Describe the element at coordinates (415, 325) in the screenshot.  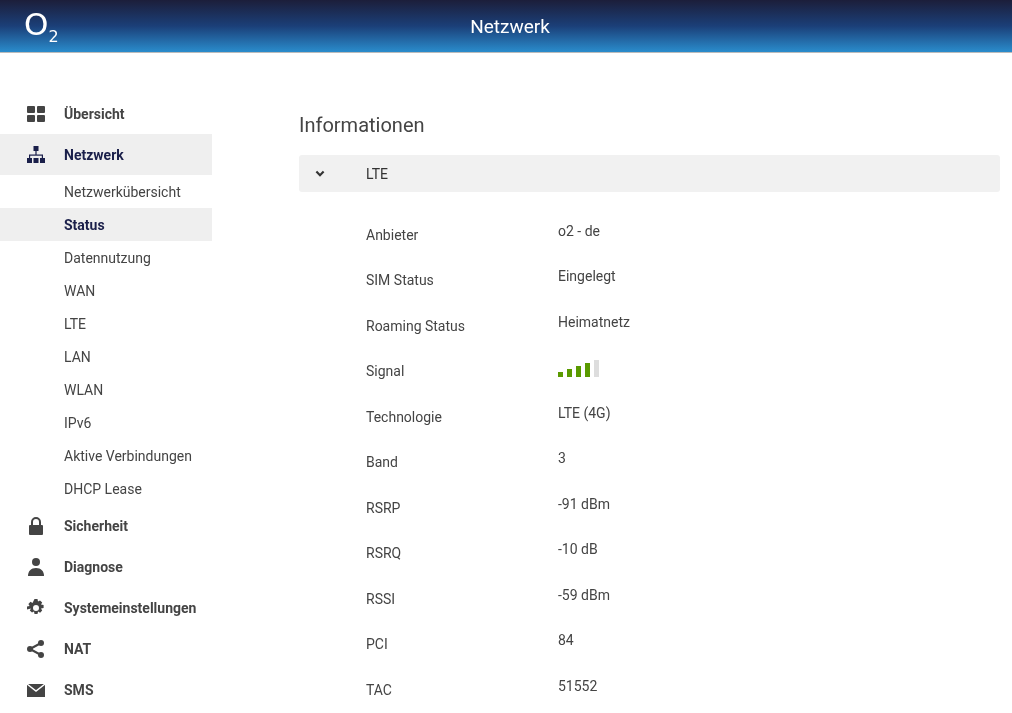
I see `field-label: Roaming Status` at that location.